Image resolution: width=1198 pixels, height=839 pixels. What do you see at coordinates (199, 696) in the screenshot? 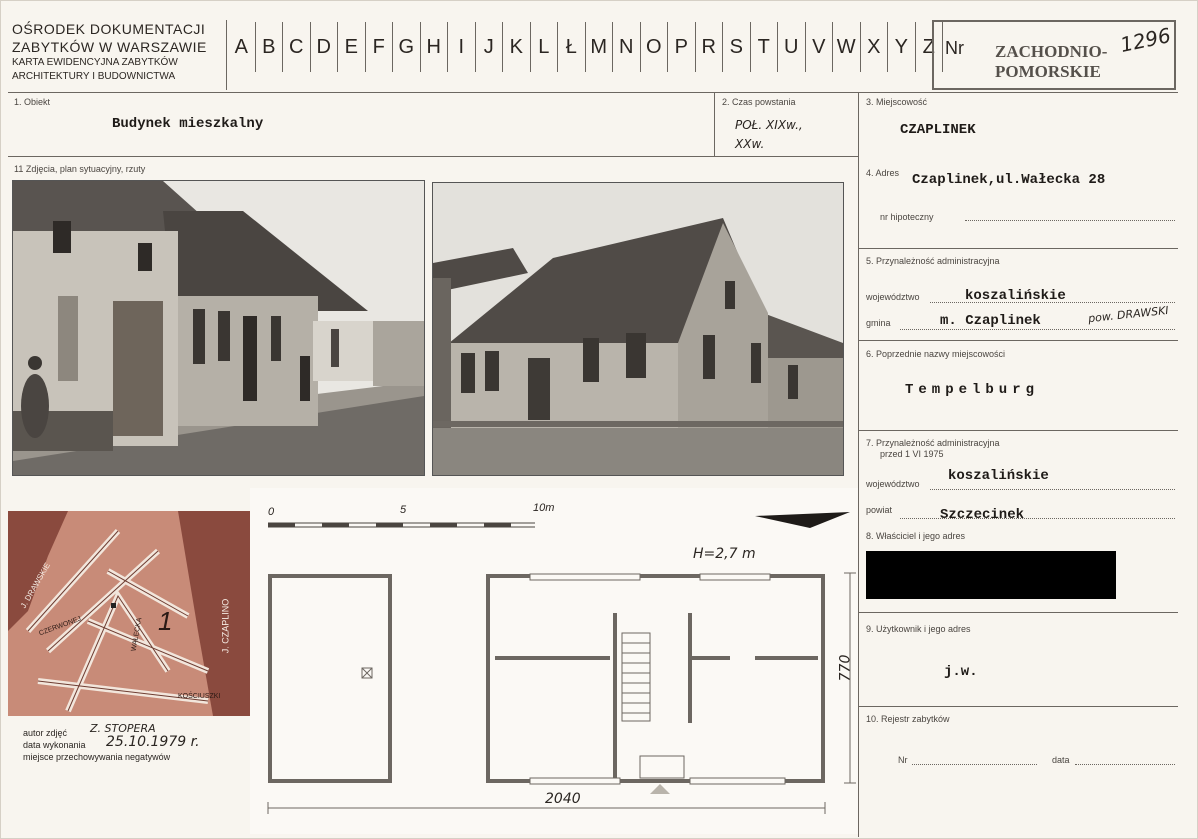
I see `map-label-kosciuszki: KOŚCIUSZKI` at bounding box center [199, 696].